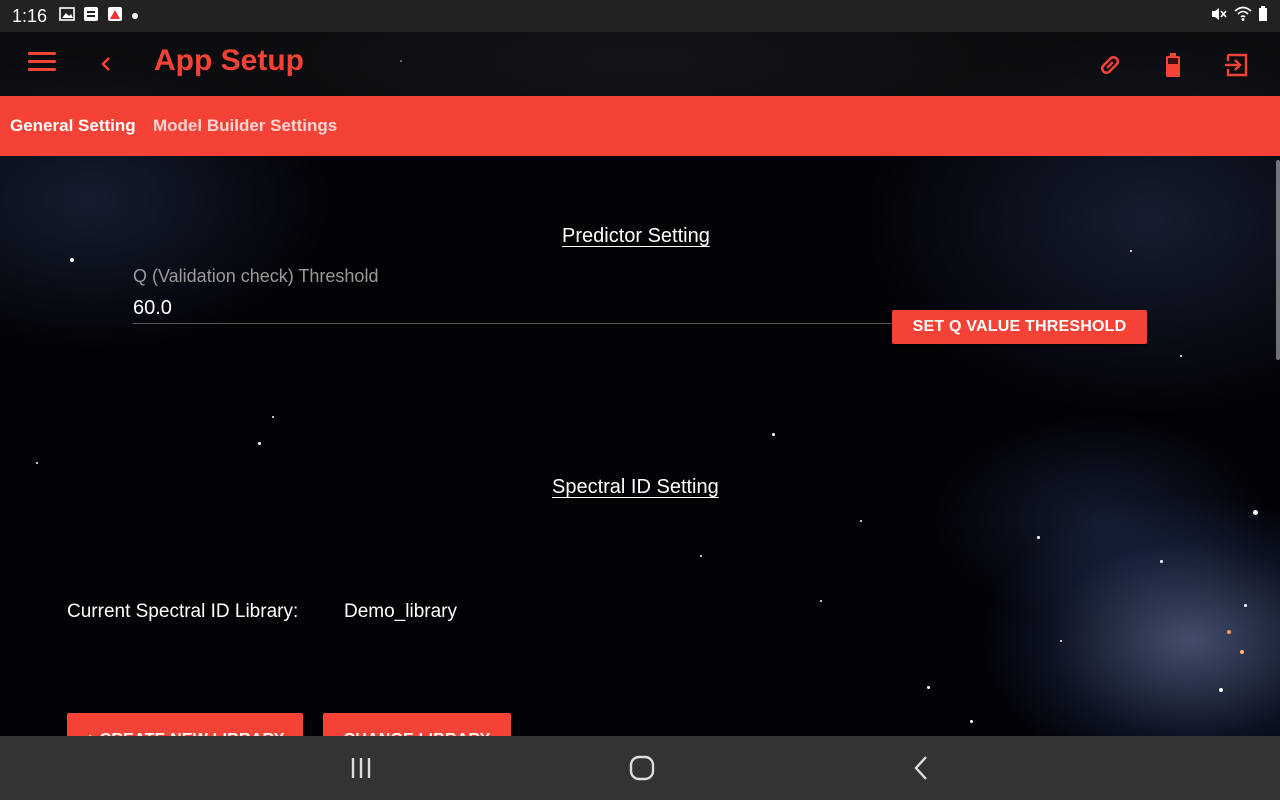 The height and width of the screenshot is (800, 1280). What do you see at coordinates (1019, 327) in the screenshot?
I see `set-q-value-threshold-button: SET Q VALUE THRESHOLD` at bounding box center [1019, 327].